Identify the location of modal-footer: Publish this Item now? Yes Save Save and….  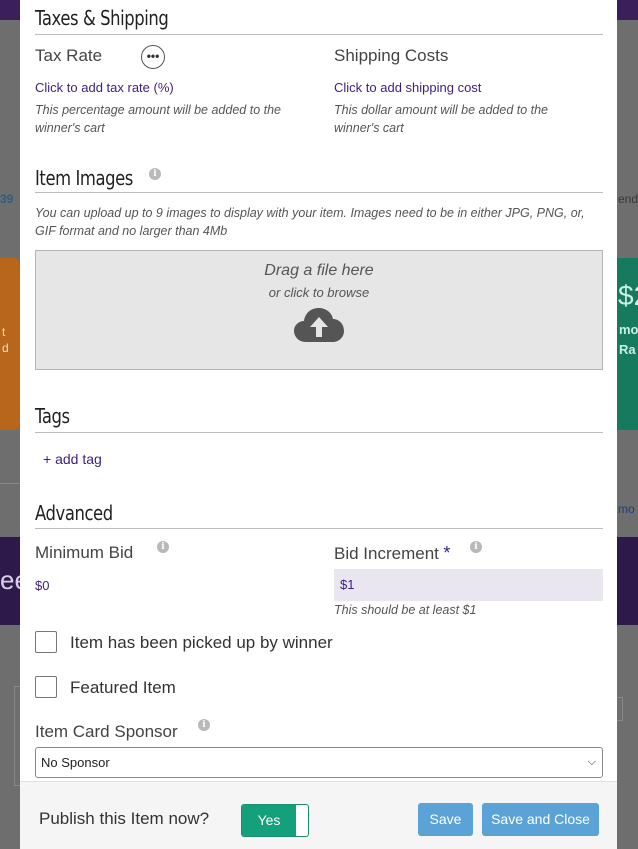
(318, 815).